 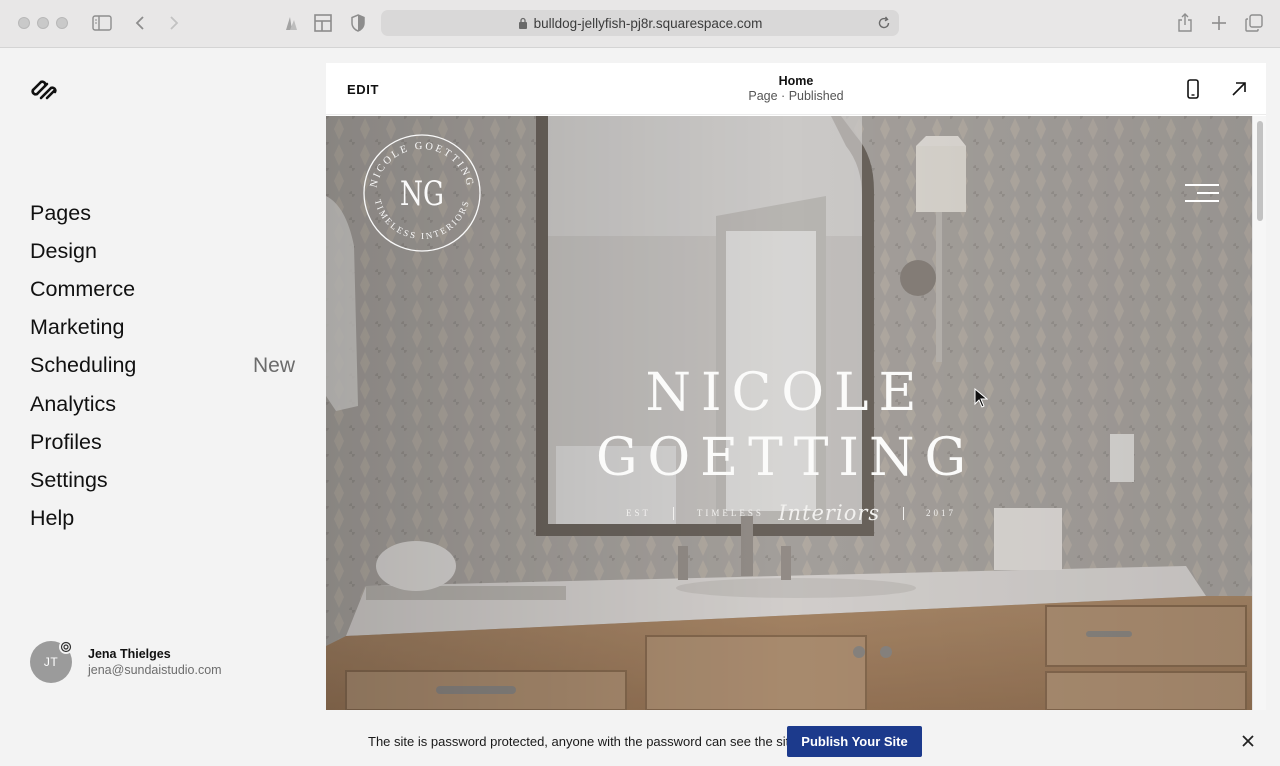 I want to click on scrollbar-thumb, so click(x=1260, y=171).